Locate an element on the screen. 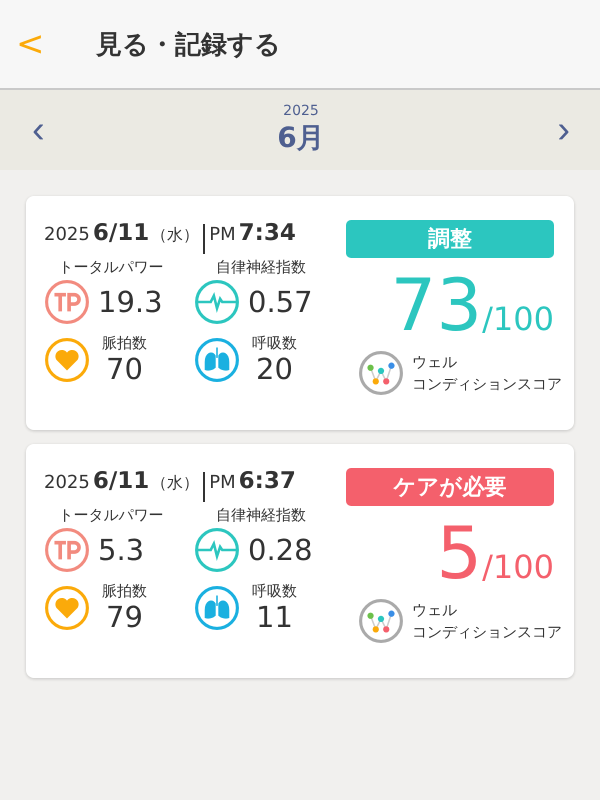 This screenshot has width=600, height=800. metric-value: 19.3 is located at coordinates (130, 302).